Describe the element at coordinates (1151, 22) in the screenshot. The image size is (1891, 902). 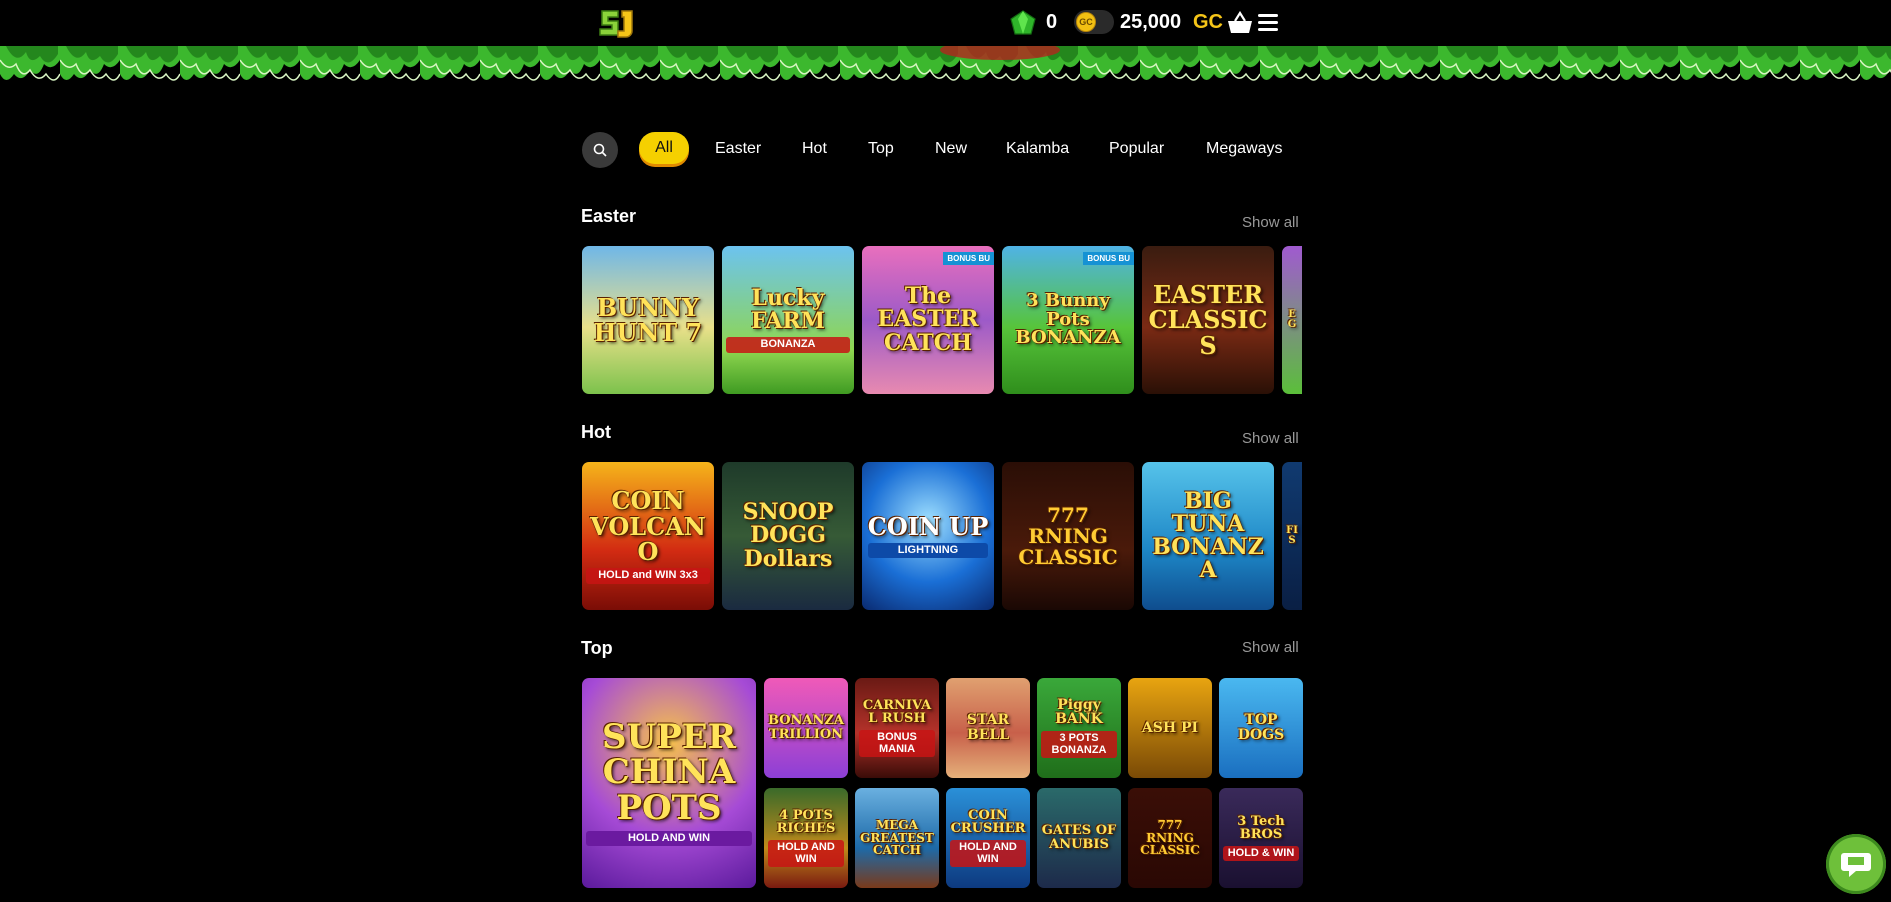
I see `gold-balance: 25,000` at that location.